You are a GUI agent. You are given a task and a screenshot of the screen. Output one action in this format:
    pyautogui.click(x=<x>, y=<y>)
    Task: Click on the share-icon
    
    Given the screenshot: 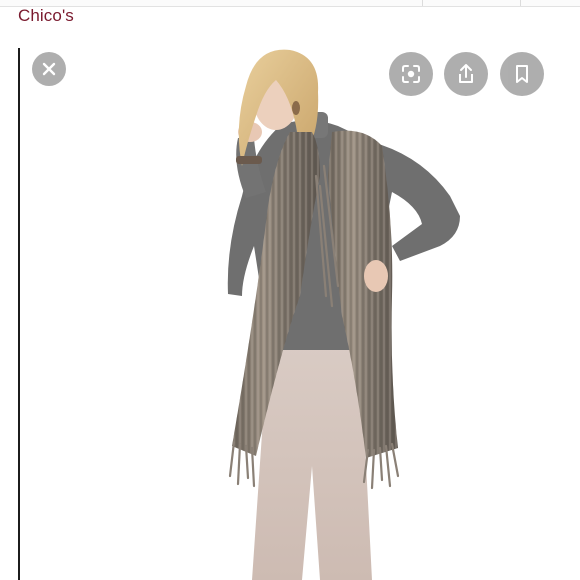 What is the action you would take?
    pyautogui.click(x=466, y=73)
    